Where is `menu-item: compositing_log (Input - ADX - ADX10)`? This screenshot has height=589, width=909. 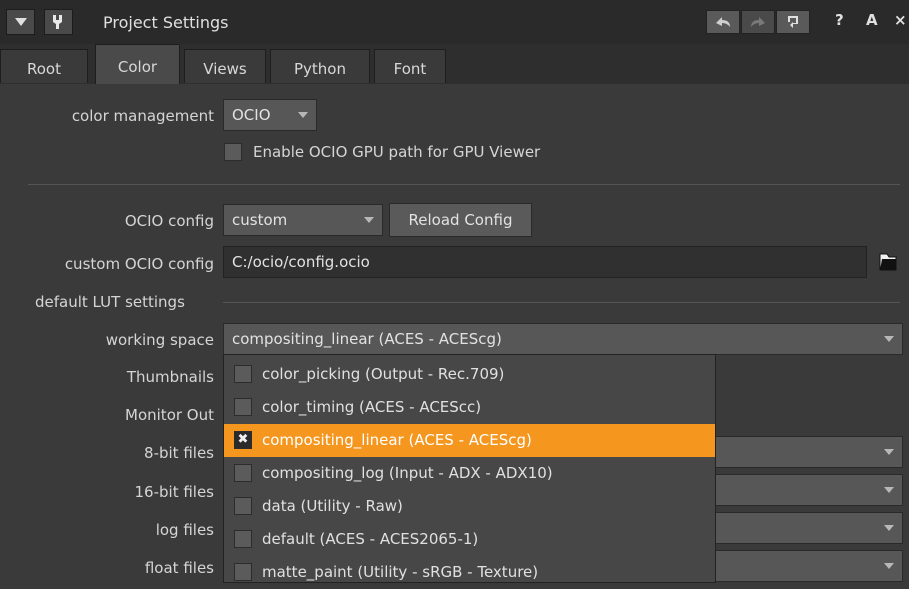 menu-item: compositing_log (Input - ADX - ADX10) is located at coordinates (469, 473).